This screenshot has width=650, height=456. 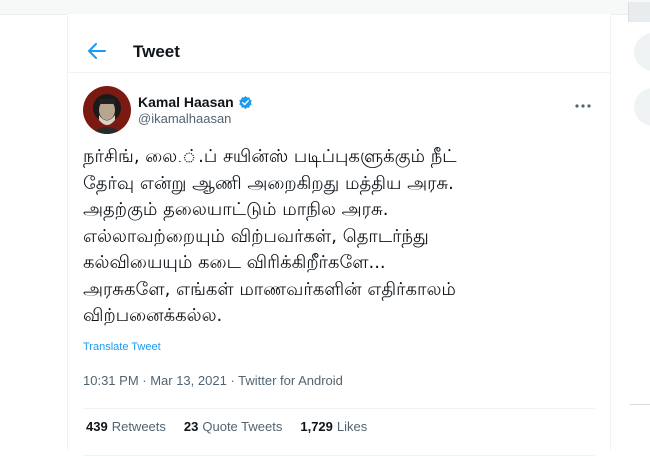 I want to click on meta-divider, so click(x=339, y=408).